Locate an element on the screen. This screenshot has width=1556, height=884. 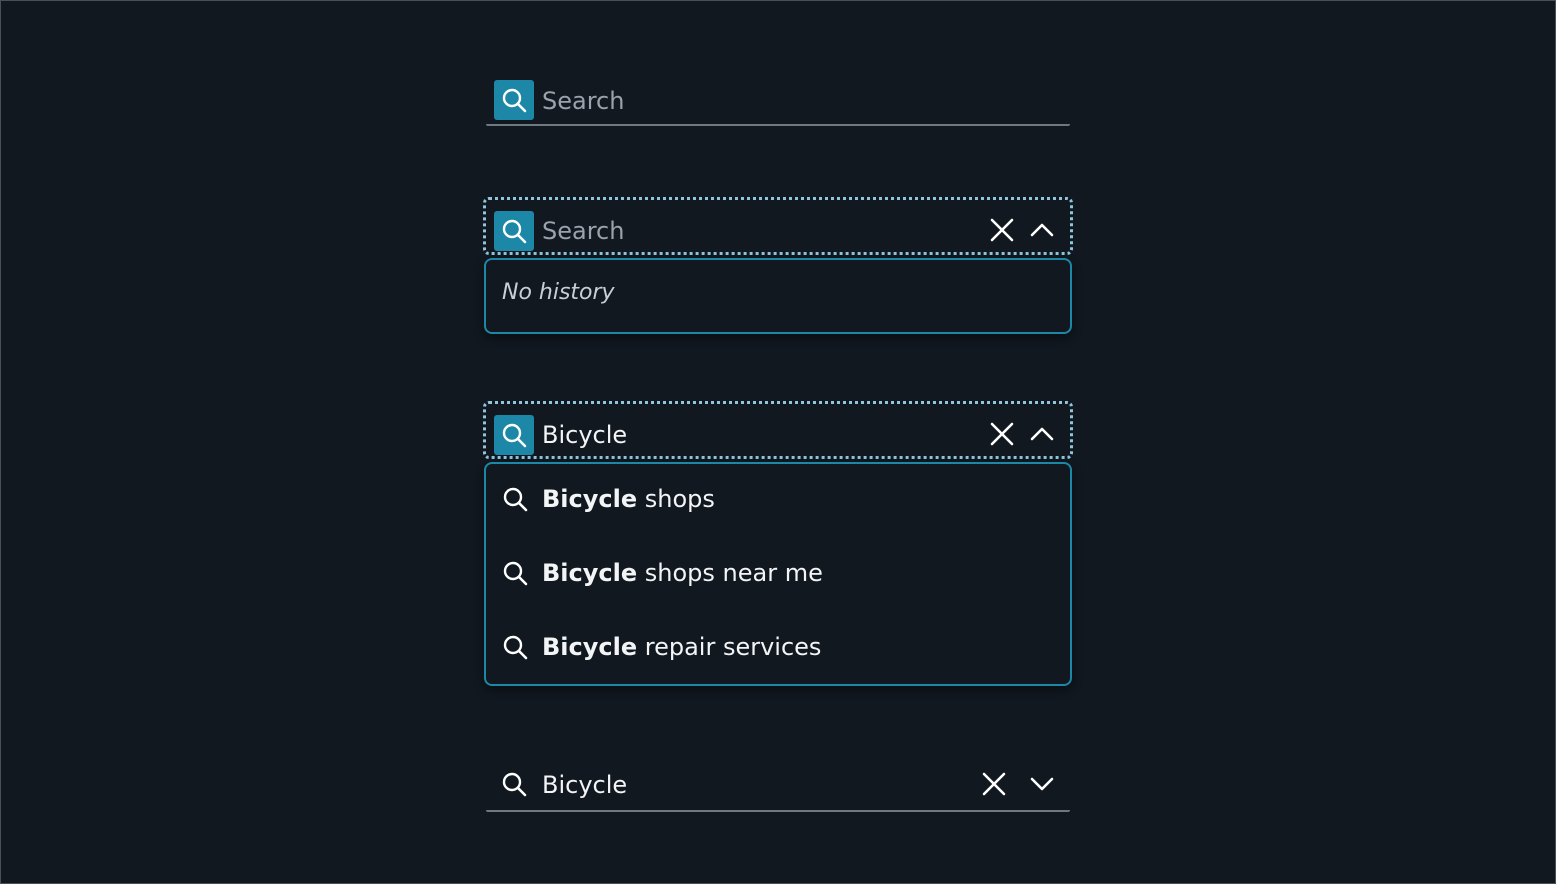
search-field-default: Search is located at coordinates (778, 103).